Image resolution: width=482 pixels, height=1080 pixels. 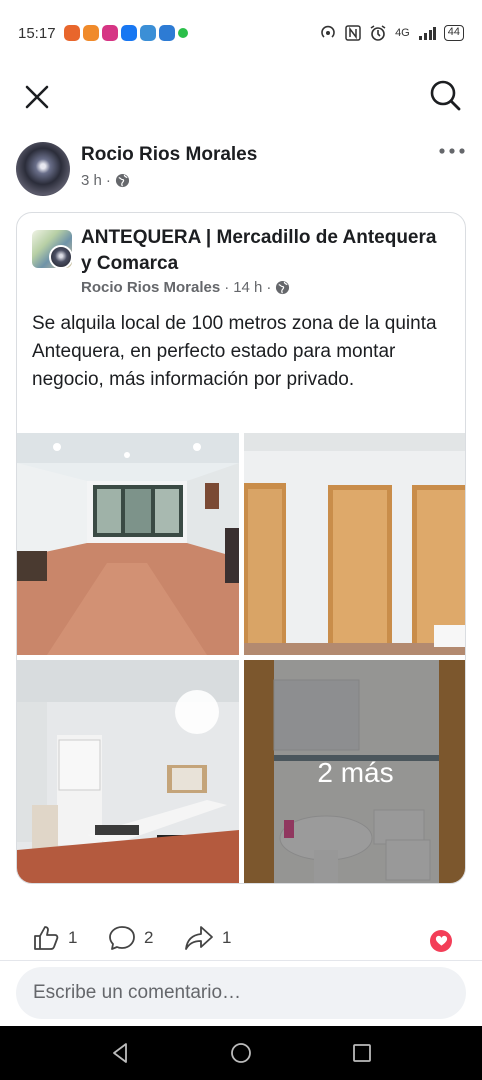 I want to click on comment-icon, so click(x=122, y=938).